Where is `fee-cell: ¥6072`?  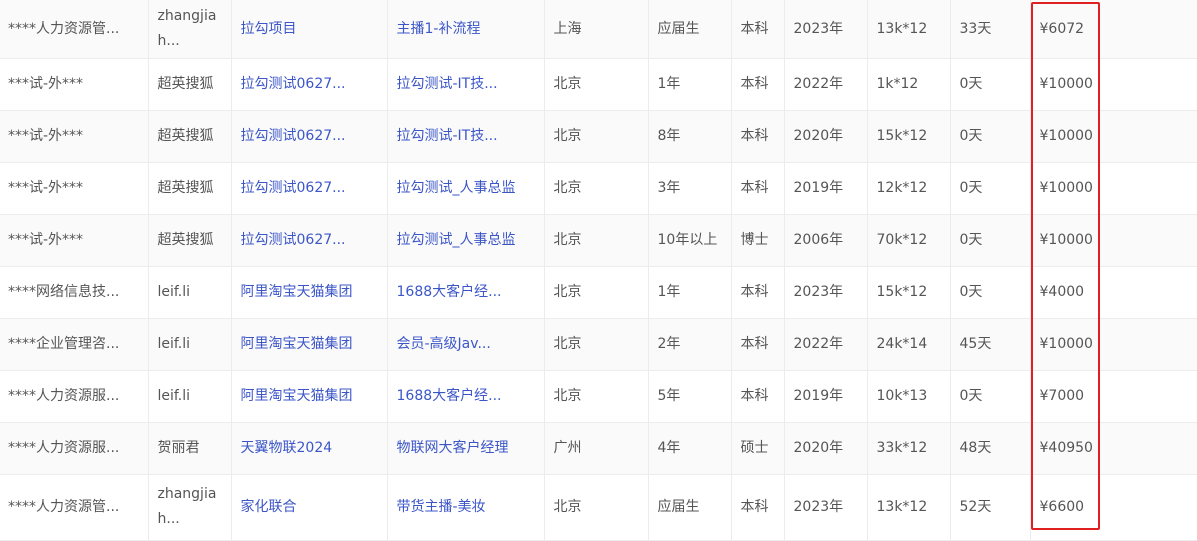 fee-cell: ¥6072 is located at coordinates (1113, 29).